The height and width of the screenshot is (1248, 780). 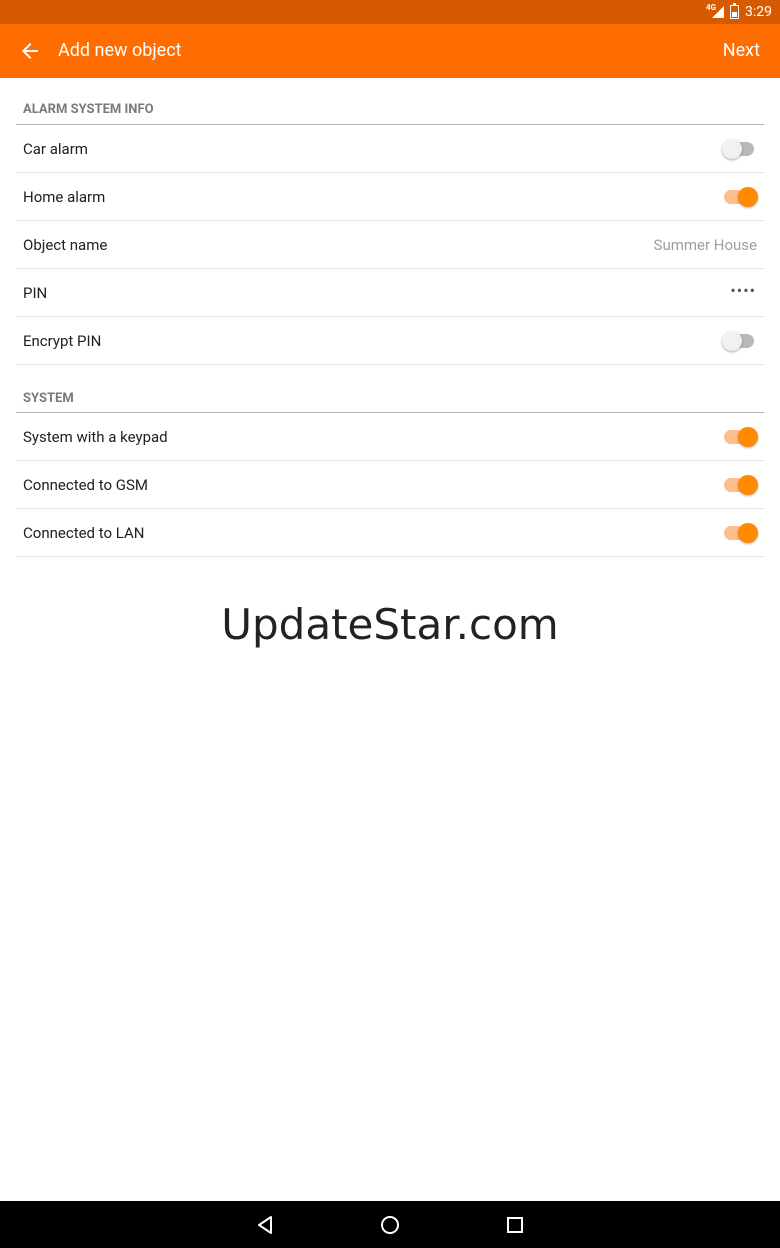 What do you see at coordinates (120, 50) in the screenshot?
I see `page-title: Add new object` at bounding box center [120, 50].